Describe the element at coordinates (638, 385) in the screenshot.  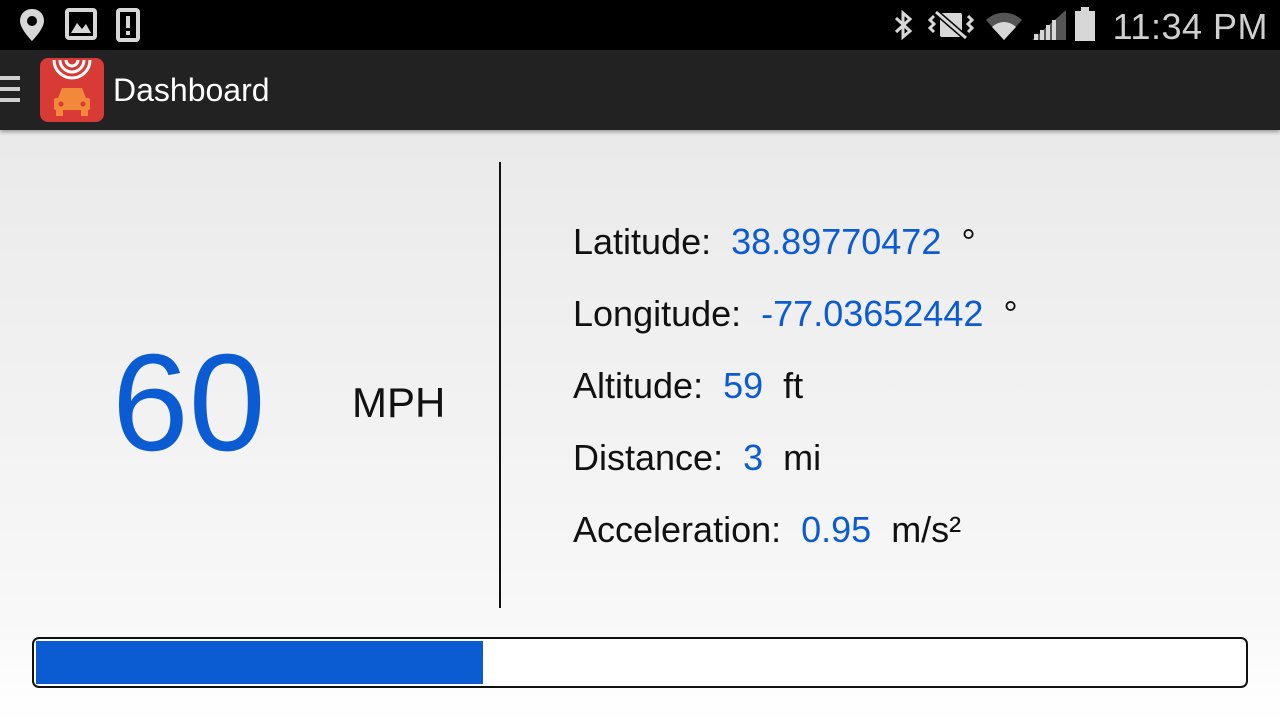
I see `stat-label: Altitude:` at that location.